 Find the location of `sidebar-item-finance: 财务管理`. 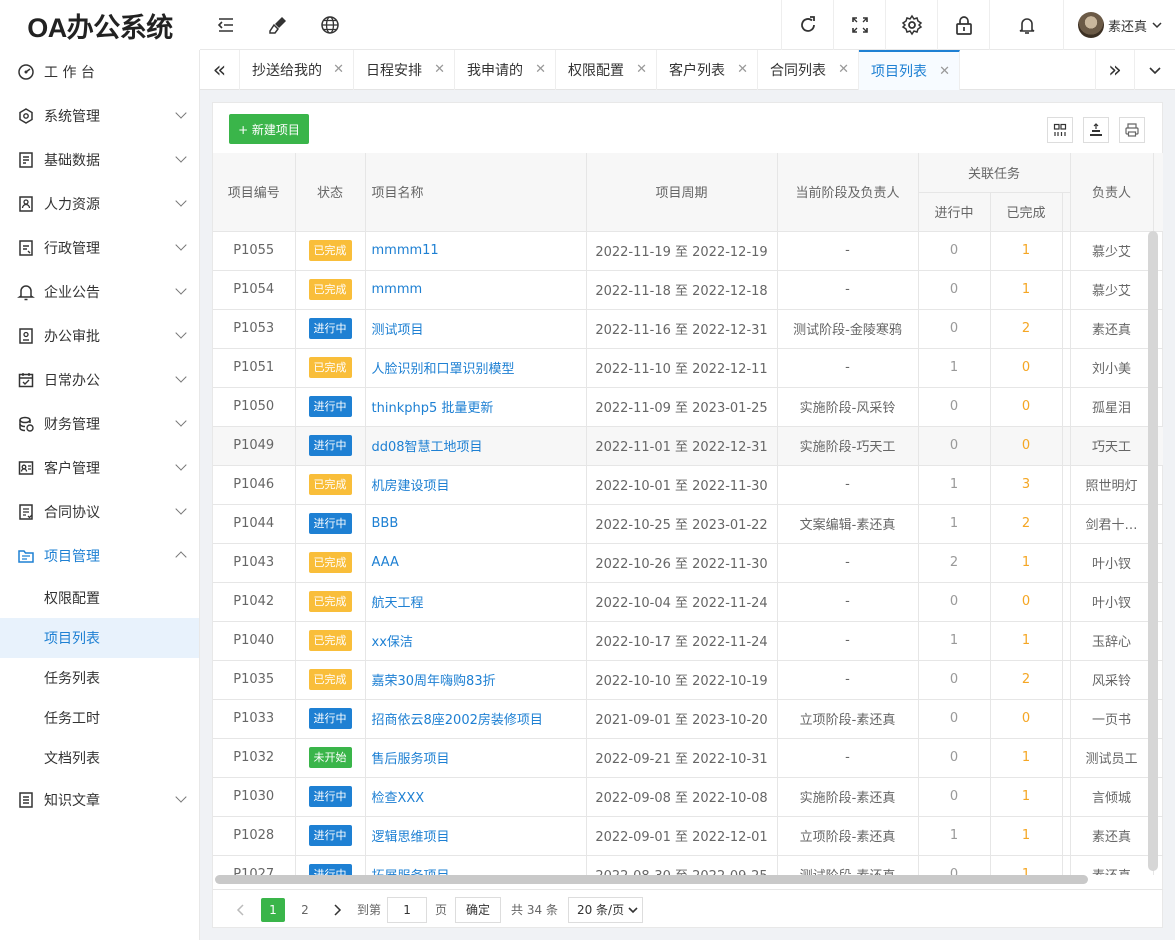

sidebar-item-finance: 财务管理 is located at coordinates (99, 424).